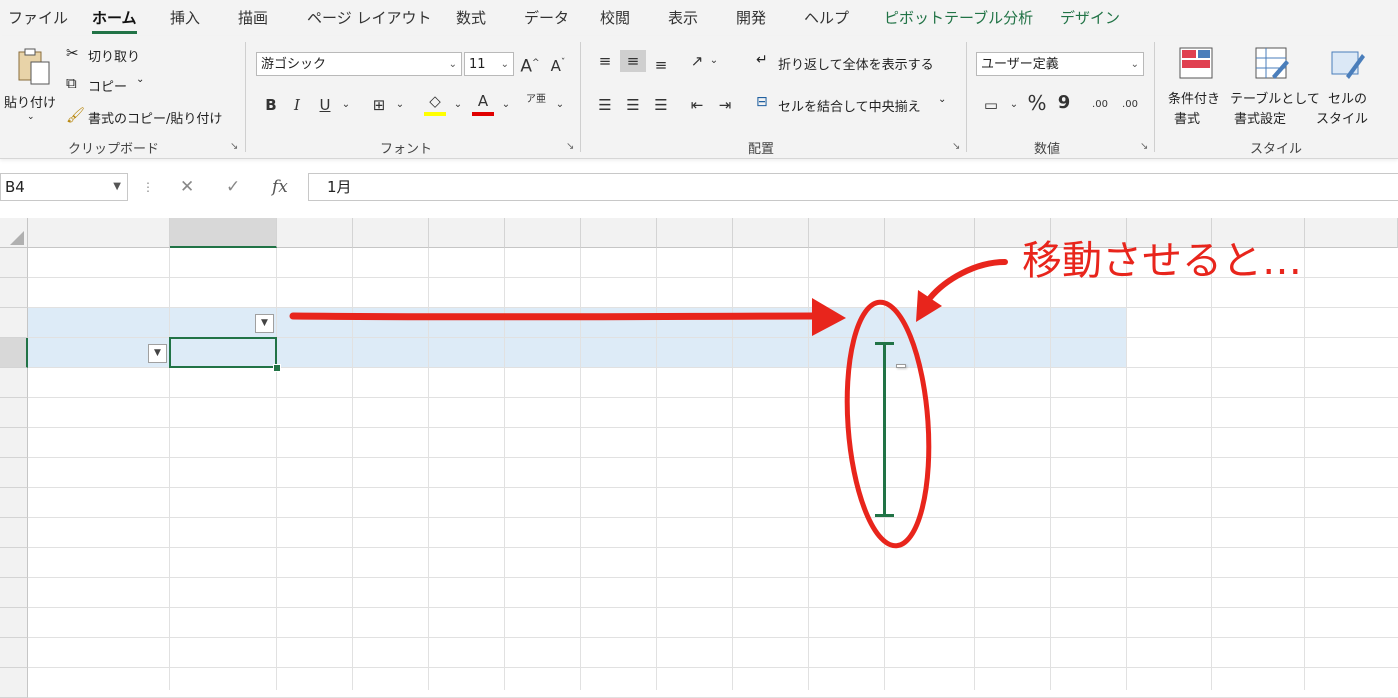  I want to click on grow-font-button: A^, so click(530, 64).